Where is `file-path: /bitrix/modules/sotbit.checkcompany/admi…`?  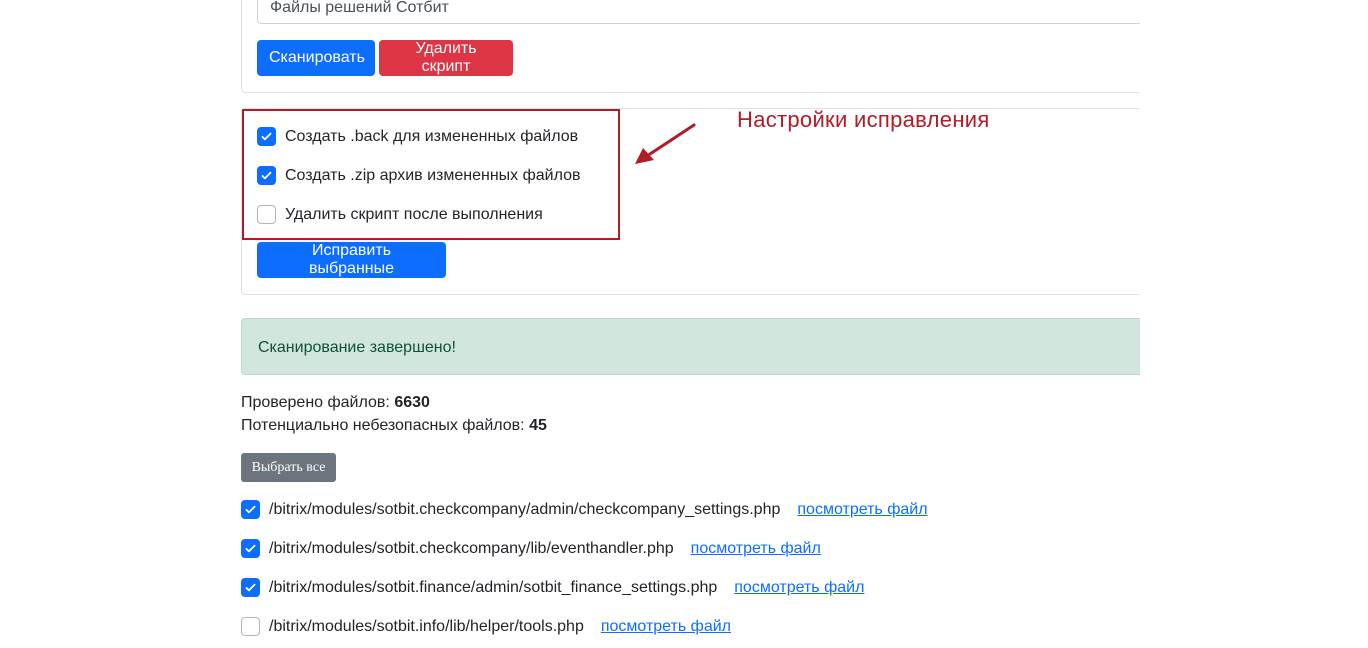
file-path: /bitrix/modules/sotbit.checkcompany/admi… is located at coordinates (525, 509).